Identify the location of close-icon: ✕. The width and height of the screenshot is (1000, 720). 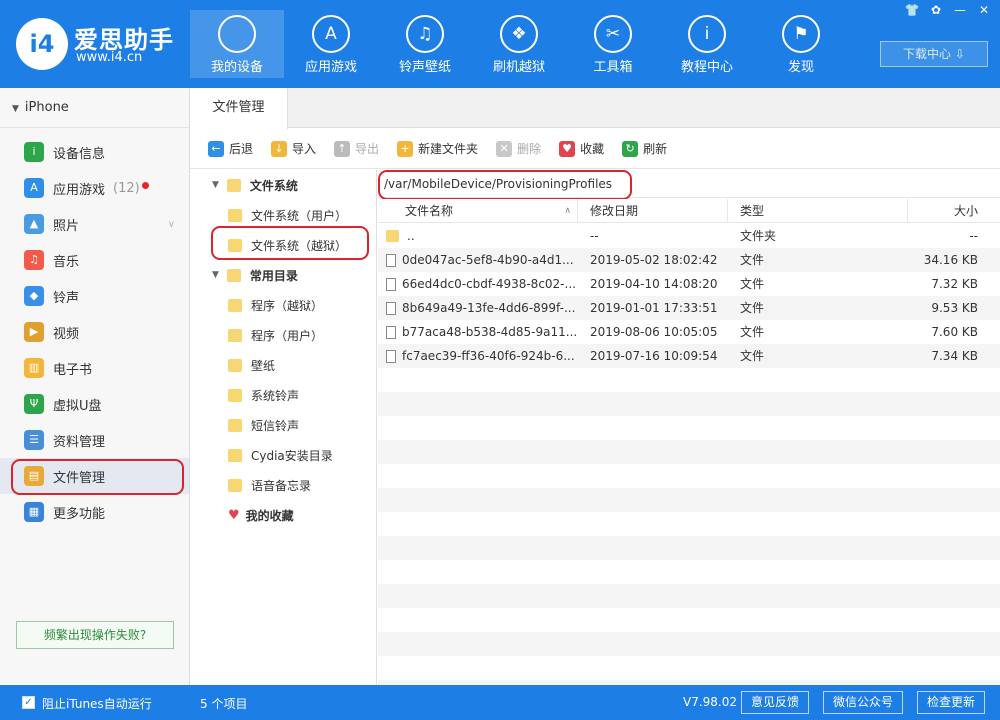
(984, 10).